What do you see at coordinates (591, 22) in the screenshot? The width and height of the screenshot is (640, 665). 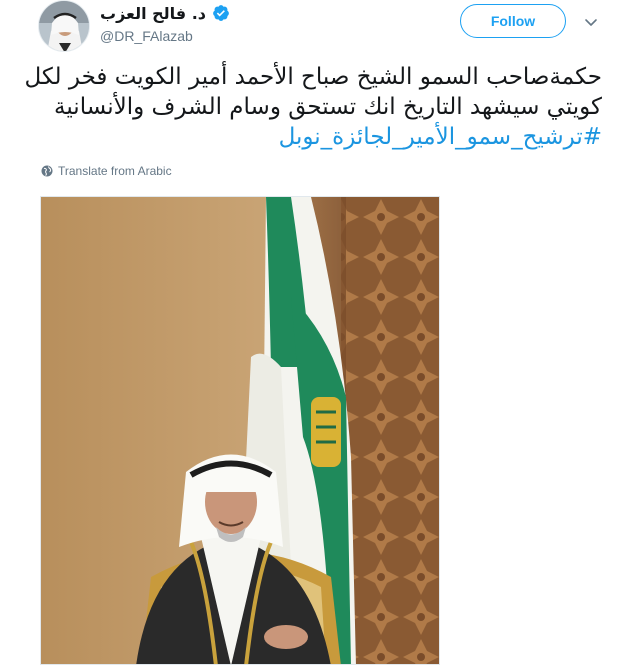 I see `chevron-down-icon` at bounding box center [591, 22].